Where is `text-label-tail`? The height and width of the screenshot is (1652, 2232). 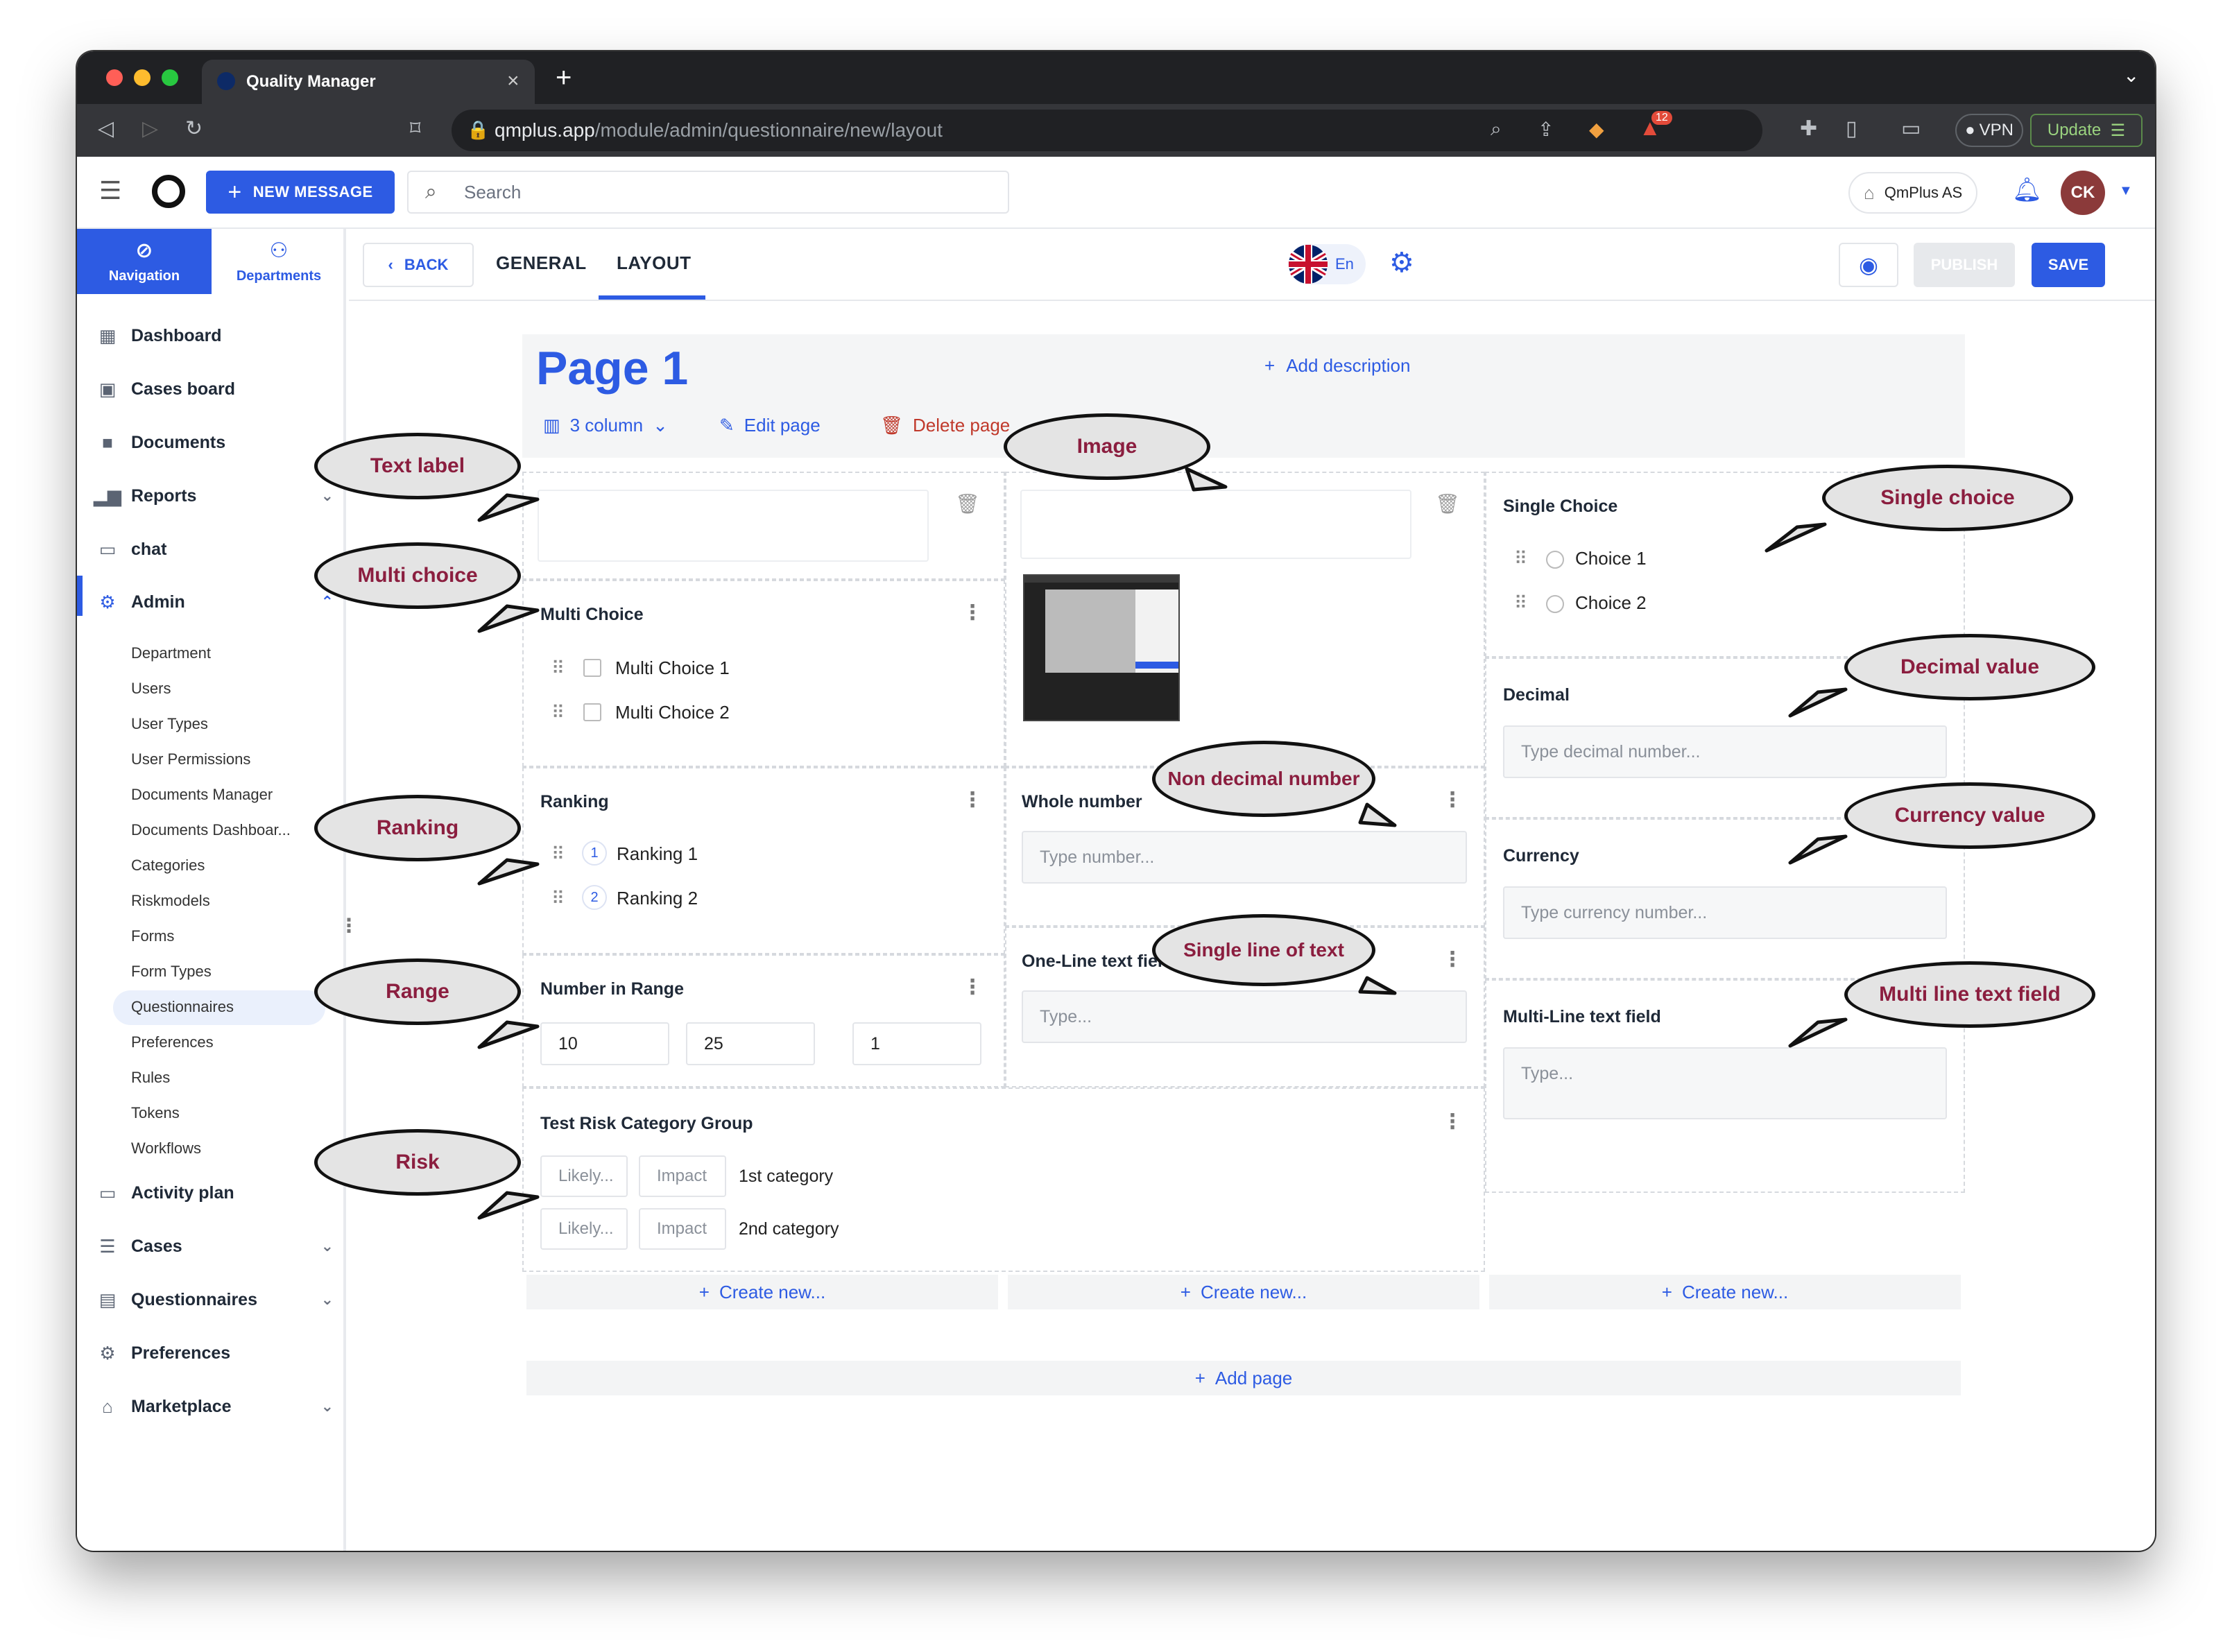 text-label-tail is located at coordinates (508, 507).